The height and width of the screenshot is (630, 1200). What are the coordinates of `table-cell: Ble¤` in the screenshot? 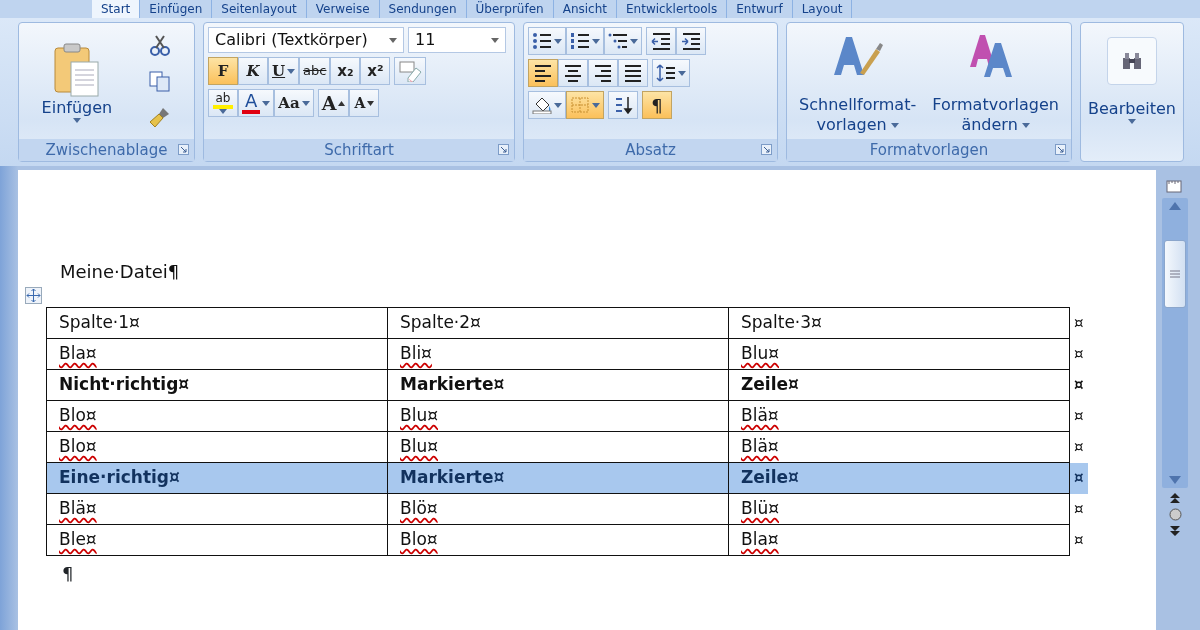 It's located at (217, 540).